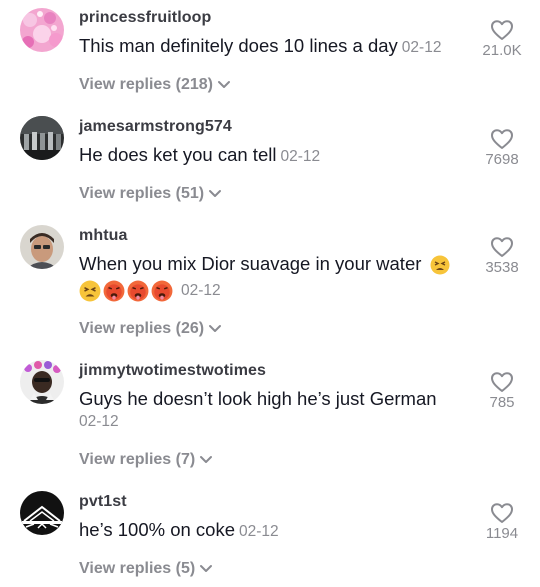 This screenshot has width=540, height=587. I want to click on like-count: 785, so click(502, 402).